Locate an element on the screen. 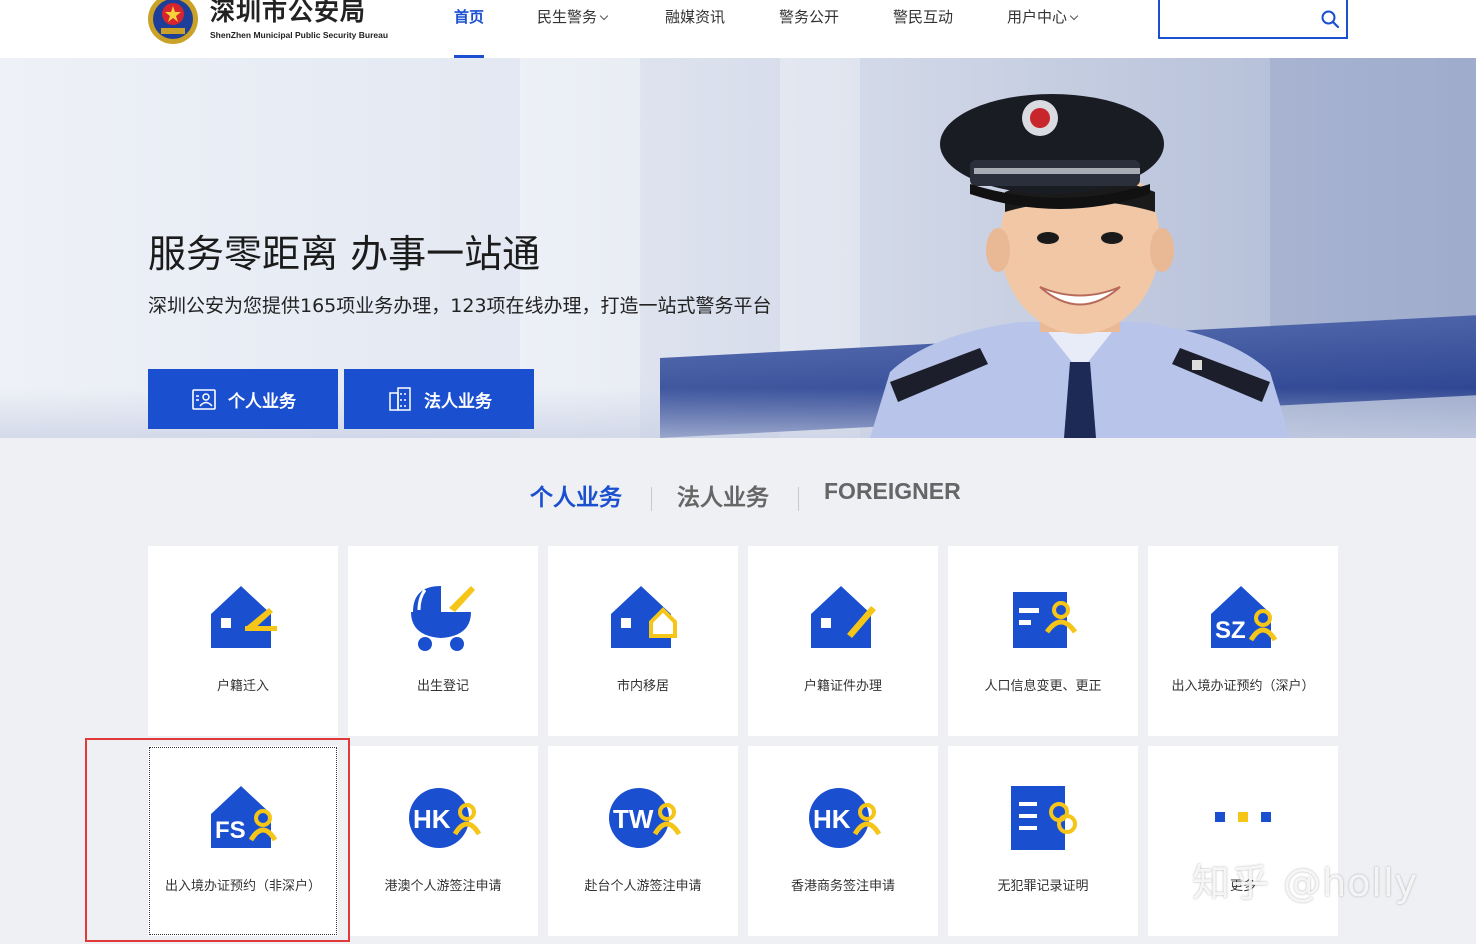 This screenshot has width=1476, height=944. record-handcuffs-icon is located at coordinates (1044, 818).